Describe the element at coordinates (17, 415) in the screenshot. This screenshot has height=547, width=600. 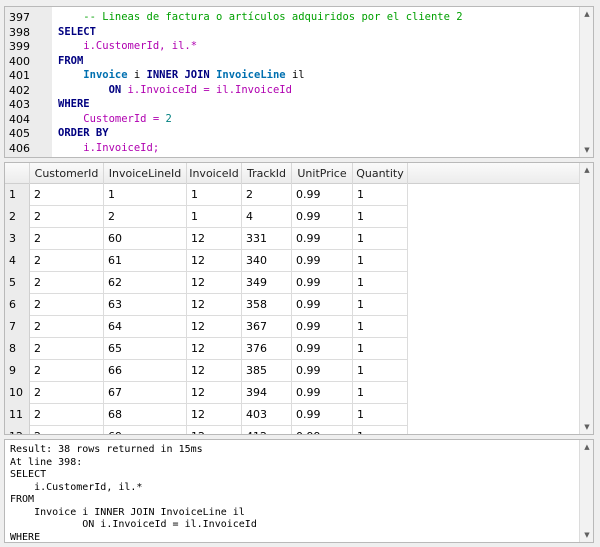
I see `row-number: 11` at that location.